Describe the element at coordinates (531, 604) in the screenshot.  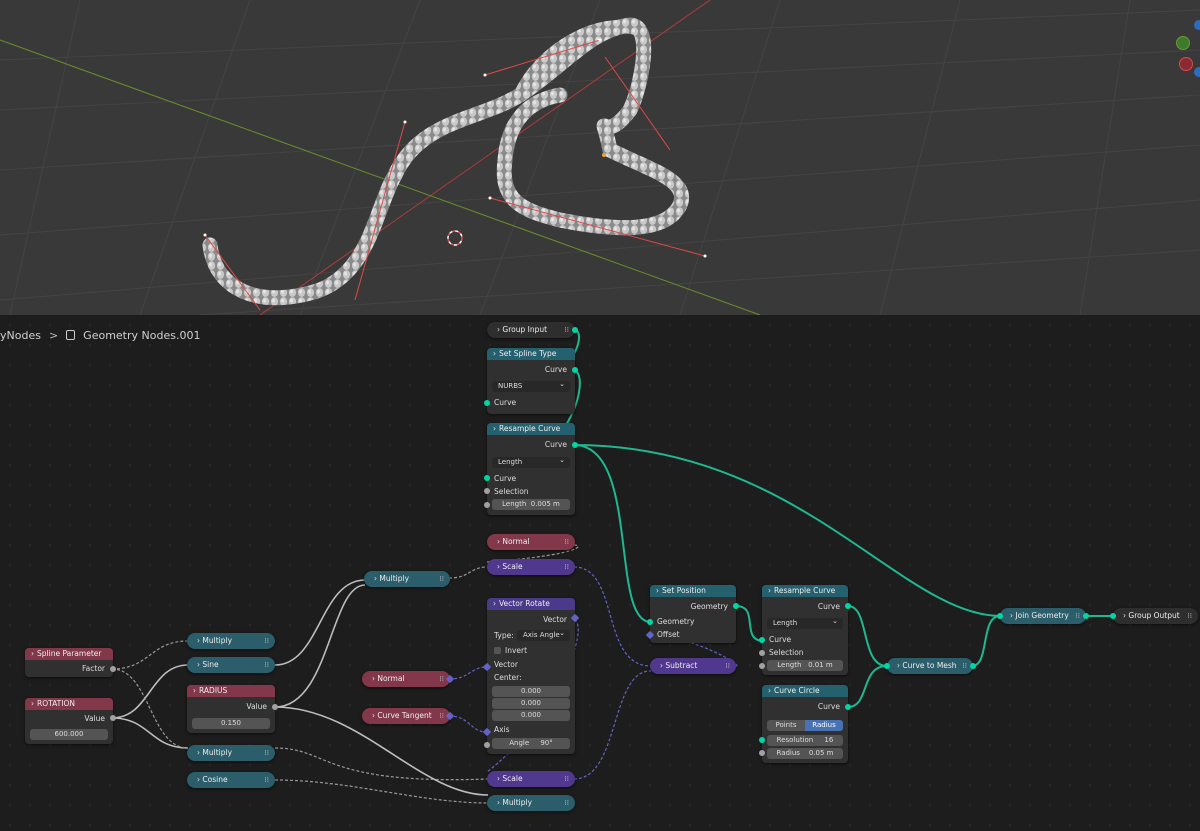
I see `node-header: › Vector Rotate` at that location.